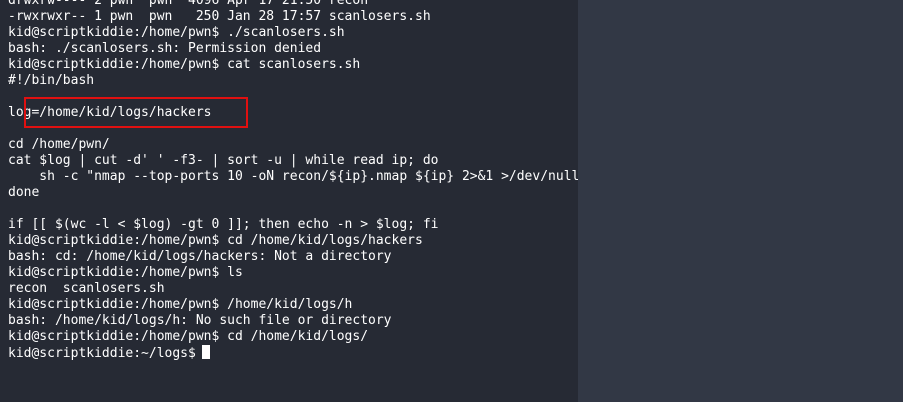 The height and width of the screenshot is (402, 903). What do you see at coordinates (305, 353) in the screenshot?
I see `terminal-prompt-line: kid@scriptkiddie:~/logs$` at bounding box center [305, 353].